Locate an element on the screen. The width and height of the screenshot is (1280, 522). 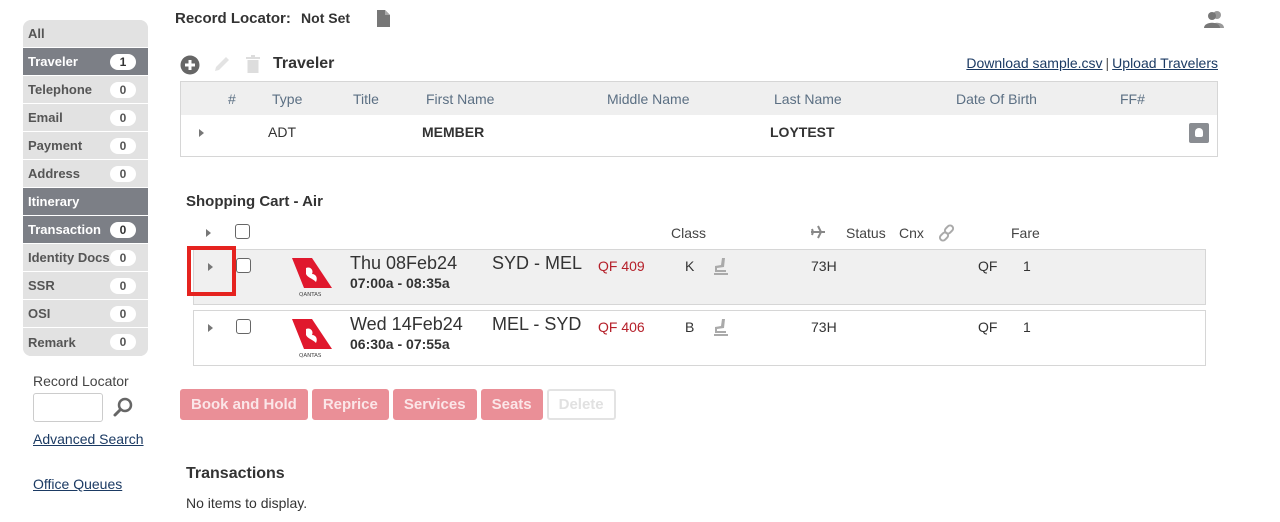
sidebar-item-email: Email 0 is located at coordinates (85, 118).